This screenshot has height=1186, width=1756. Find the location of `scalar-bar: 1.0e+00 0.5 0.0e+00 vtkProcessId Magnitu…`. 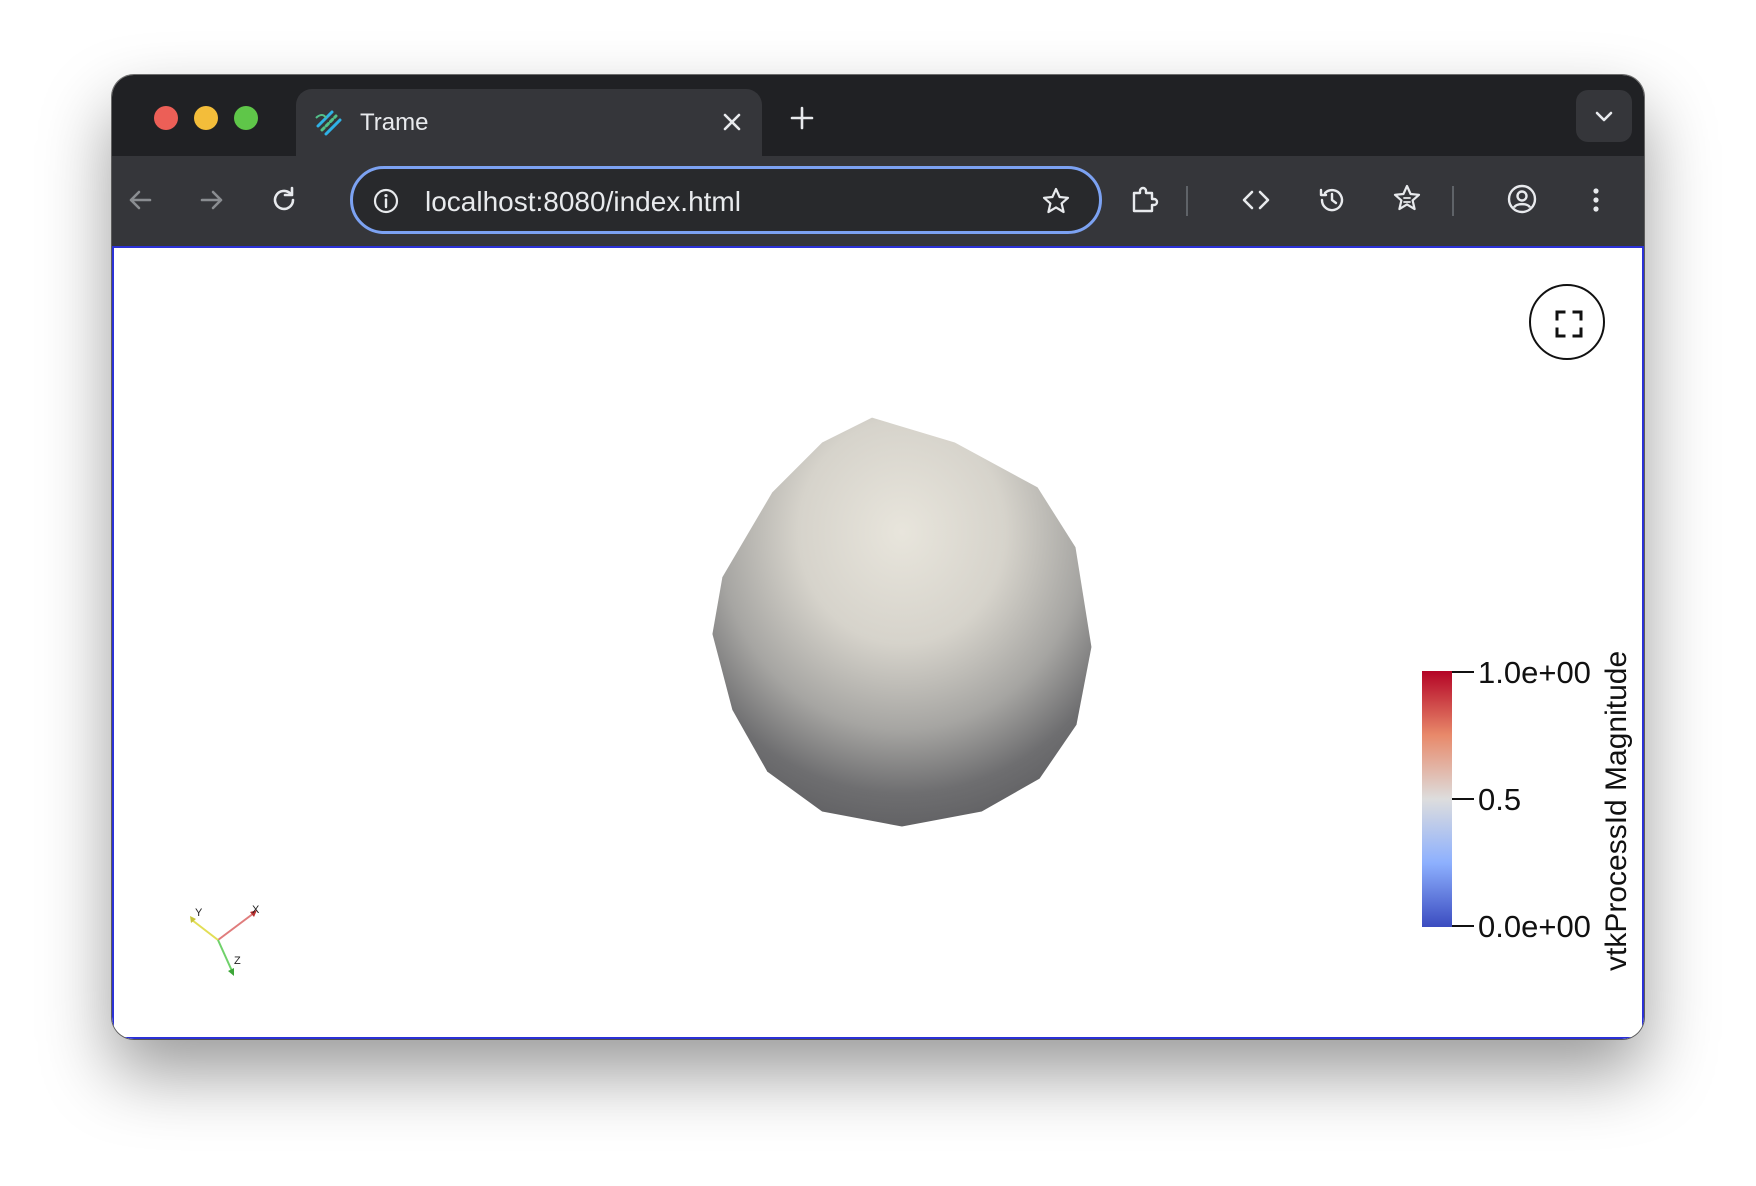

scalar-bar: 1.0e+00 0.5 0.0e+00 vtkProcessId Magnitu… is located at coordinates (1527, 811).